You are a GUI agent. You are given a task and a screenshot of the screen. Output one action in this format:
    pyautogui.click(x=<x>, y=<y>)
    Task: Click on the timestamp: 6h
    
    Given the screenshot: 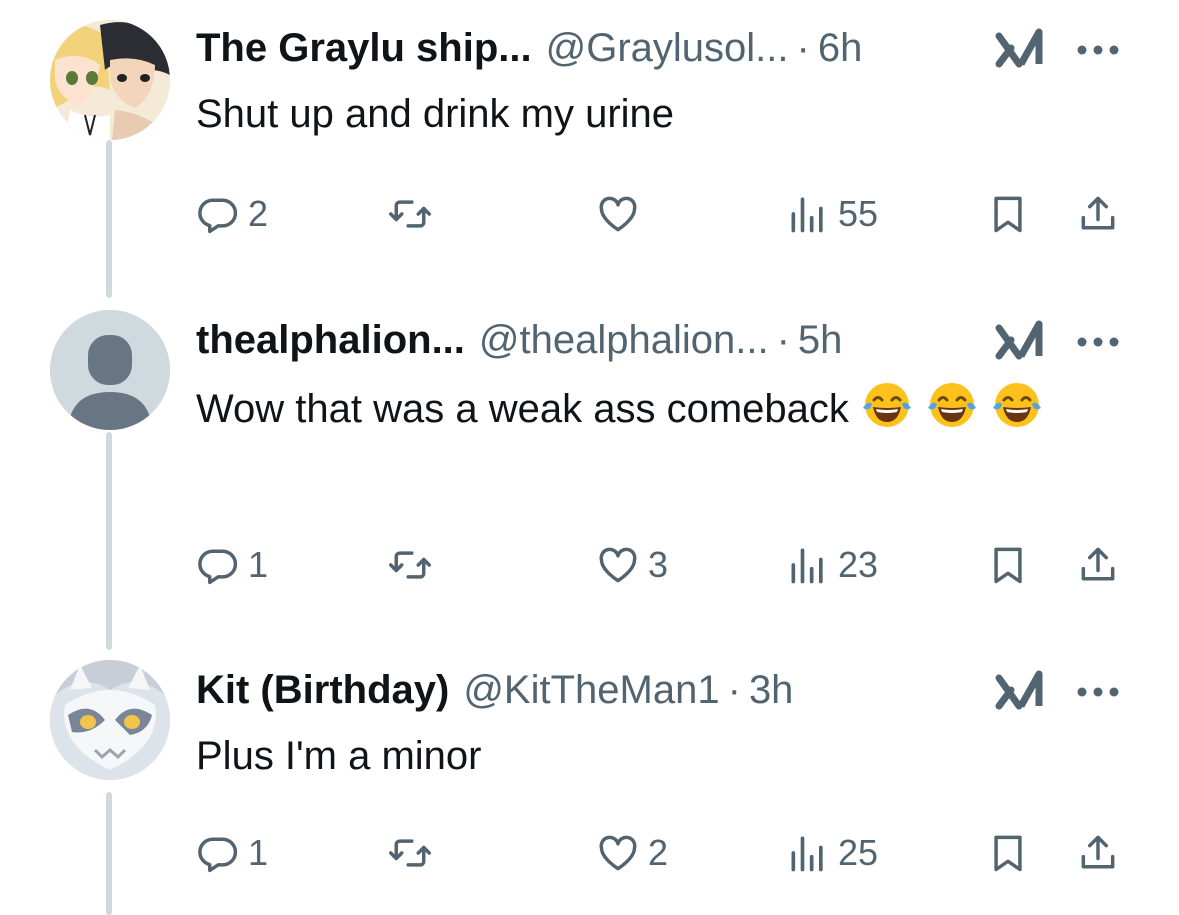 What is the action you would take?
    pyautogui.click(x=840, y=48)
    